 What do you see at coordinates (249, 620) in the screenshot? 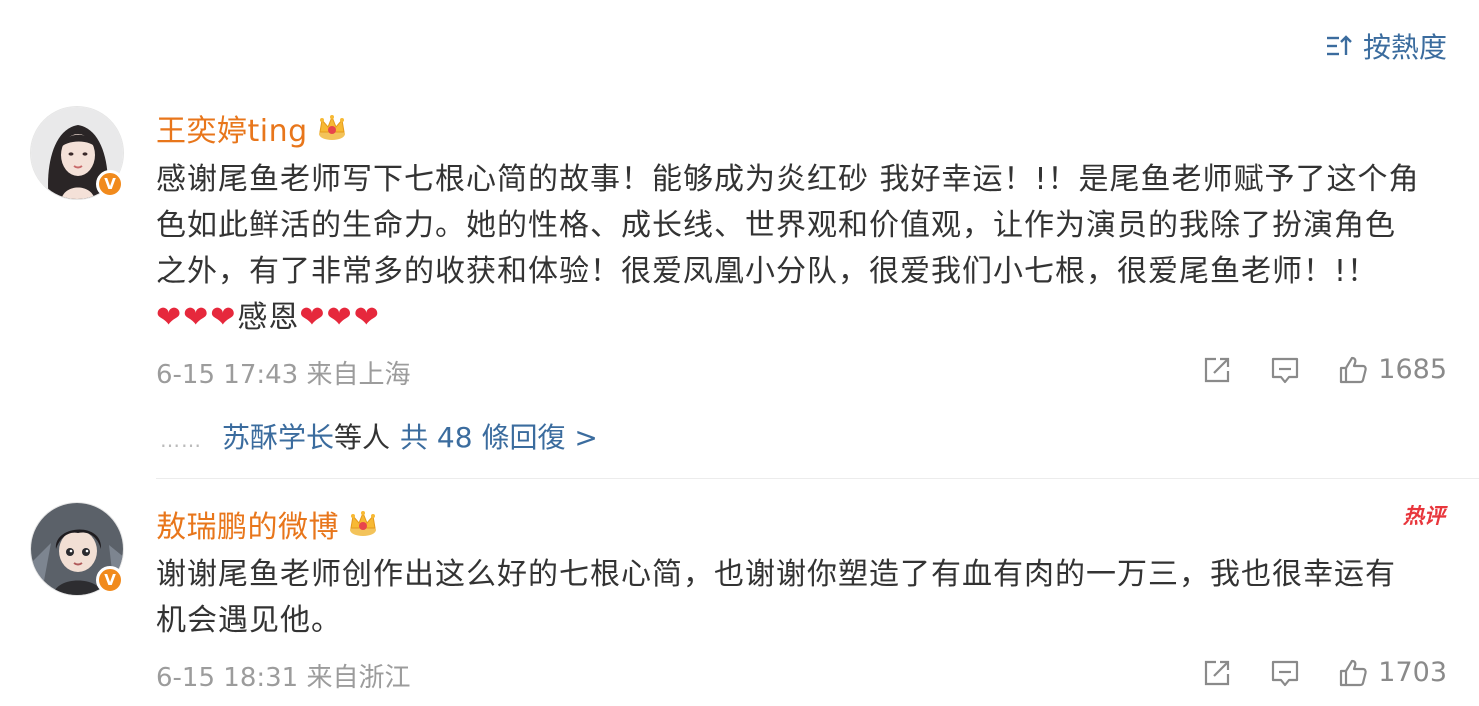
I see `comment-text-line: 机会遇见他。` at bounding box center [249, 620].